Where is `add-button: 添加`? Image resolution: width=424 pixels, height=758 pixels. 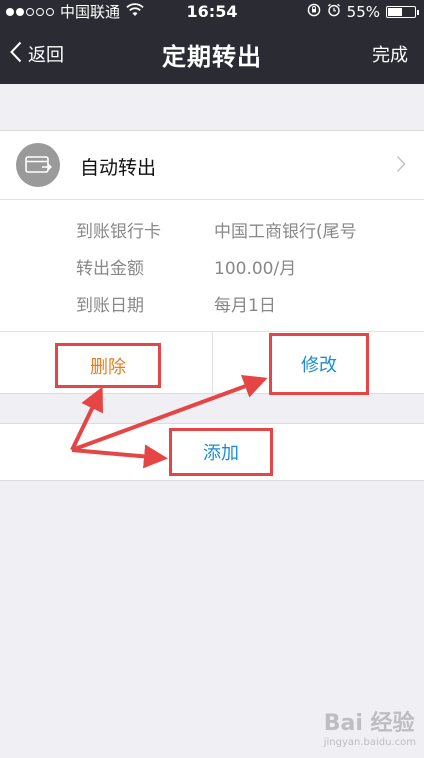 add-button: 添加 is located at coordinates (221, 452).